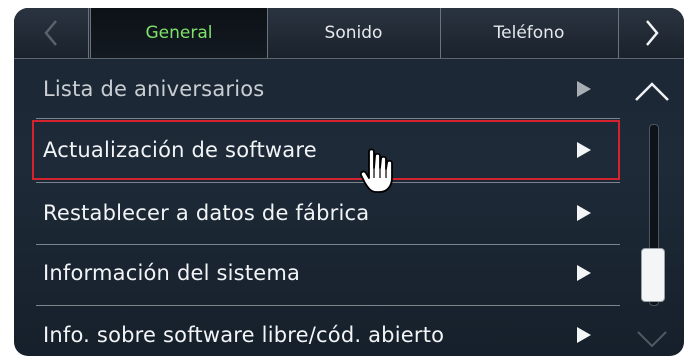 The height and width of the screenshot is (362, 699). Describe the element at coordinates (244, 335) in the screenshot. I see `list-item-label: Info. sobre software libre/cód. abierto` at that location.